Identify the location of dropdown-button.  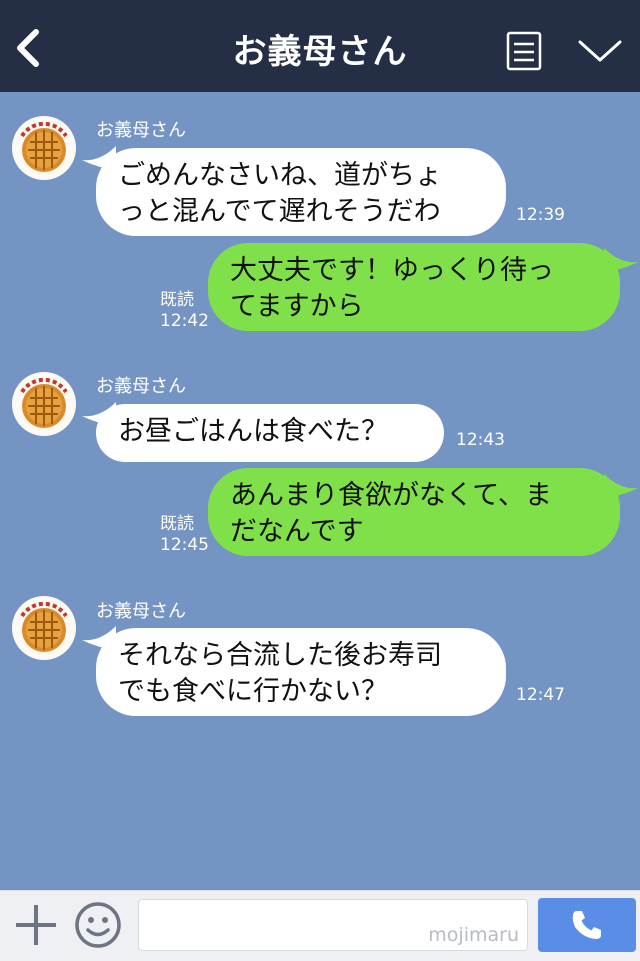
(600, 51).